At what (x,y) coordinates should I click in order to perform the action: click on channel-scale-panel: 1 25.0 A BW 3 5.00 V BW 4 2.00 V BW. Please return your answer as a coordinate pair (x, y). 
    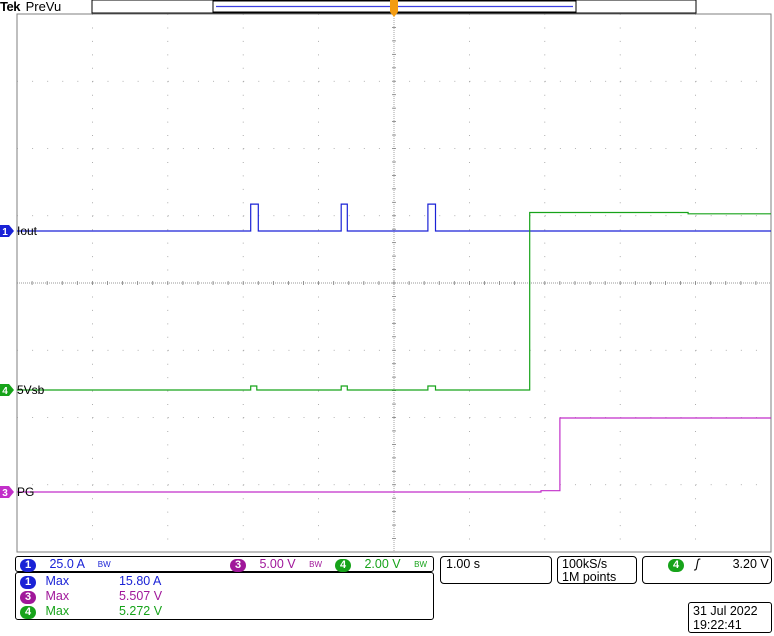
    Looking at the image, I should click on (224, 564).